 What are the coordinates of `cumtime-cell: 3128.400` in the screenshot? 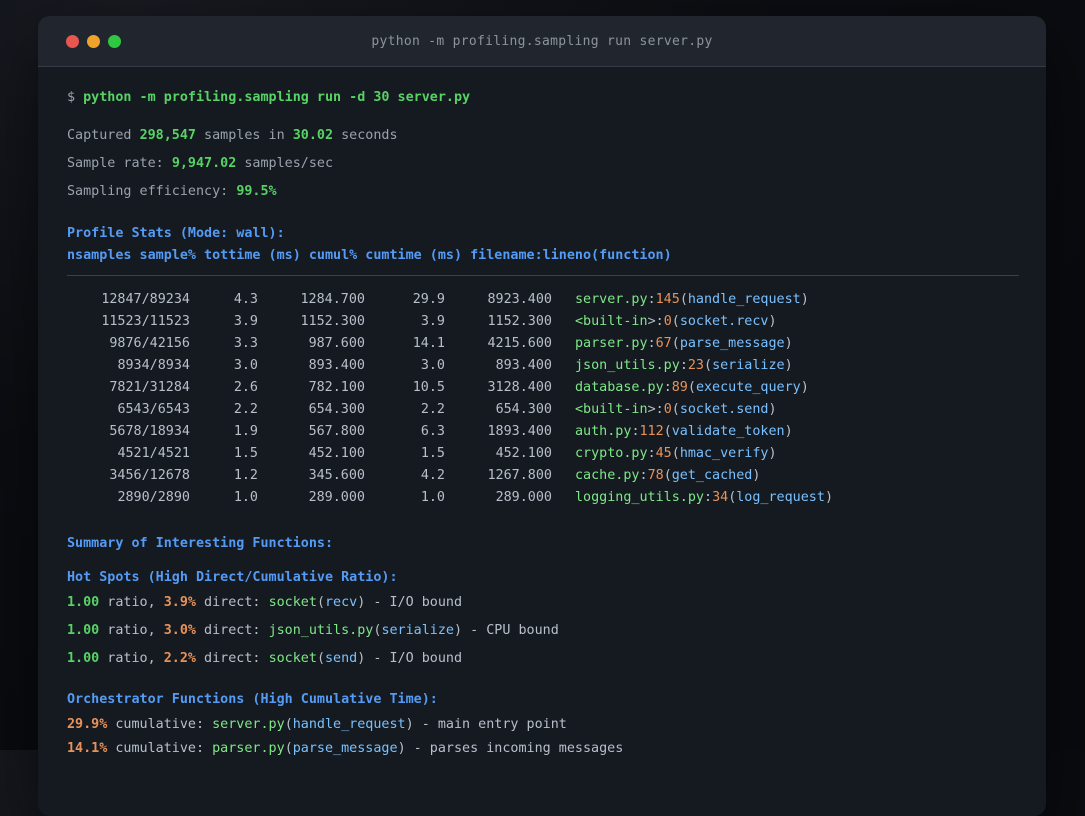 It's located at (520, 387).